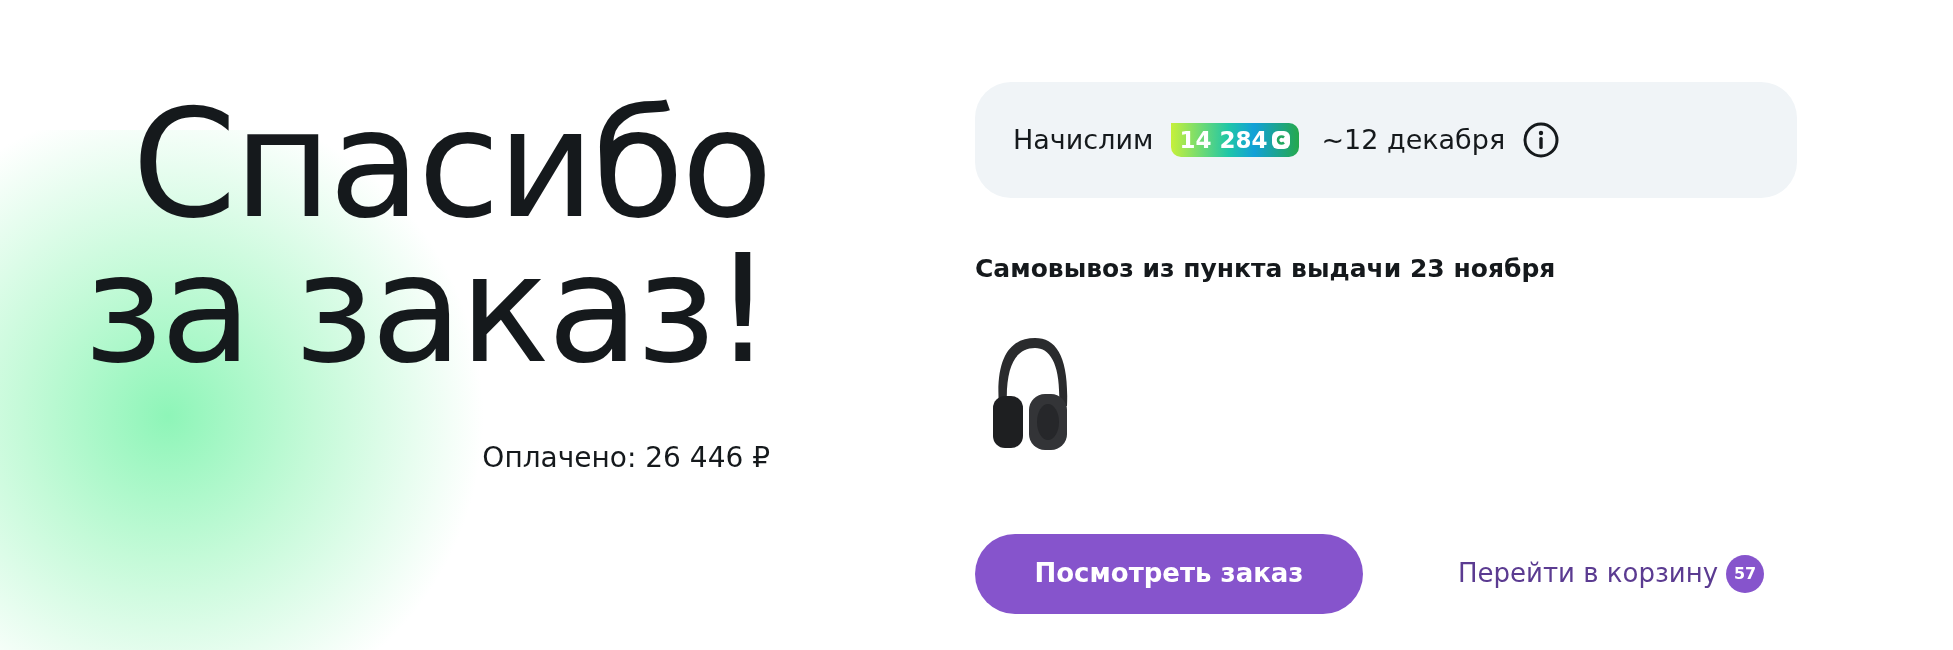 The image size is (1953, 650). What do you see at coordinates (626, 458) in the screenshot?
I see `paid-amount: Оплачено: 26 446 ₽` at bounding box center [626, 458].